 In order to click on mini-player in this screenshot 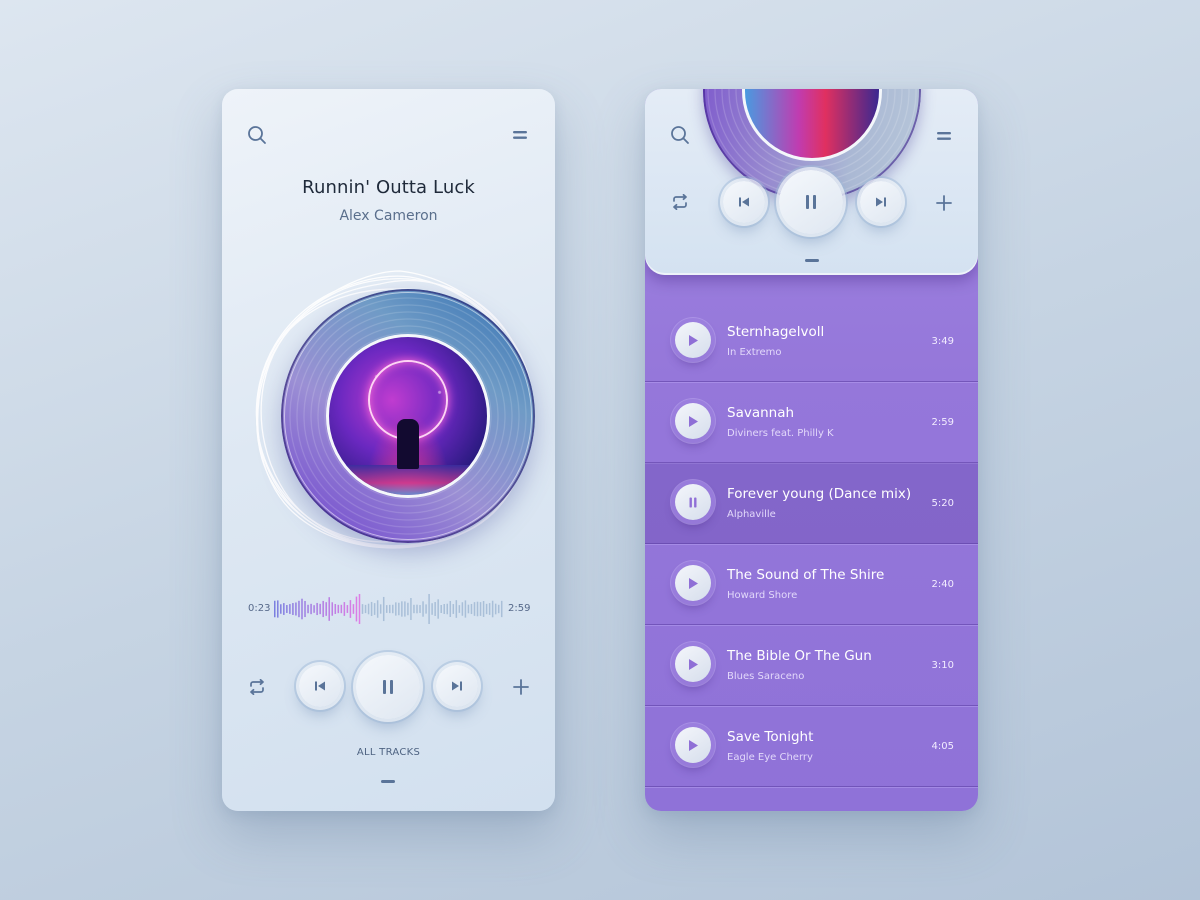, I will do `click(811, 182)`.